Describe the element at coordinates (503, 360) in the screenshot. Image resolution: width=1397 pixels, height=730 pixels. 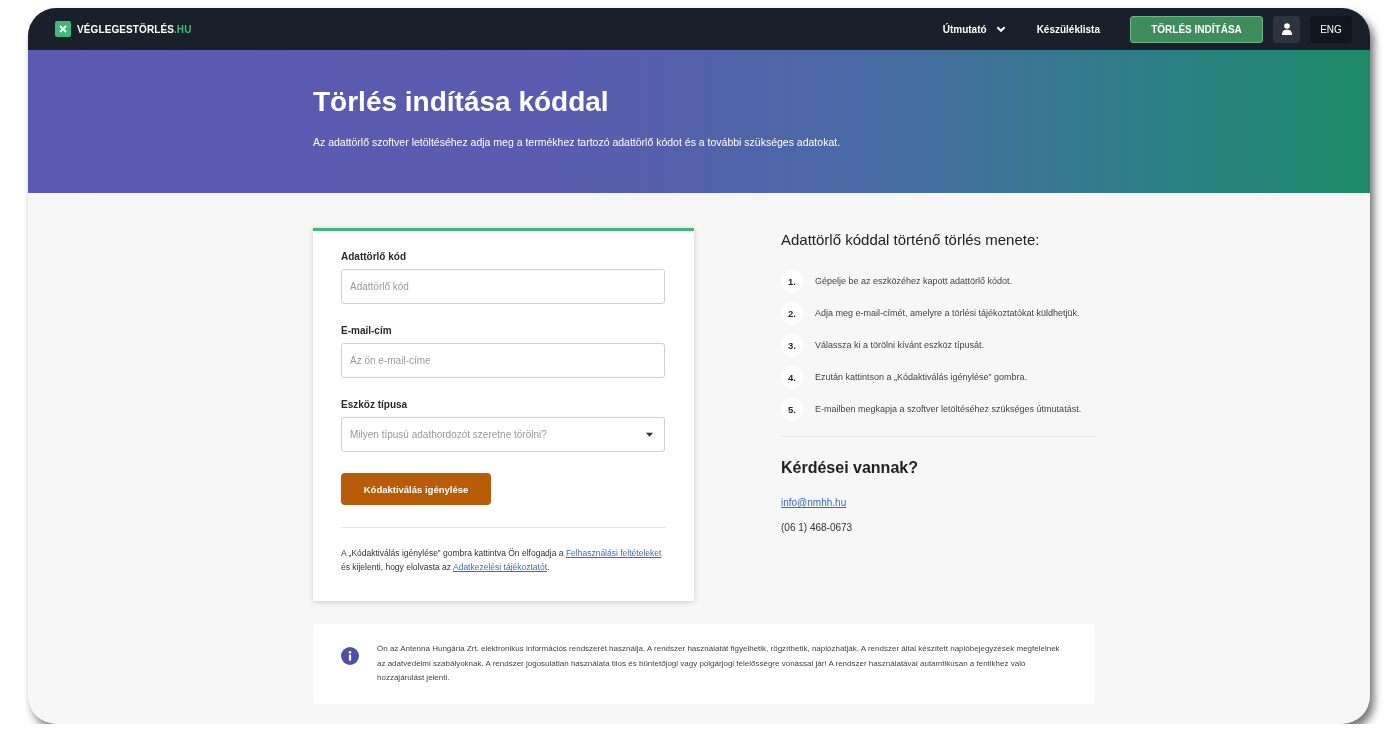
I see `input-field: Az ön e-mail-címe` at that location.